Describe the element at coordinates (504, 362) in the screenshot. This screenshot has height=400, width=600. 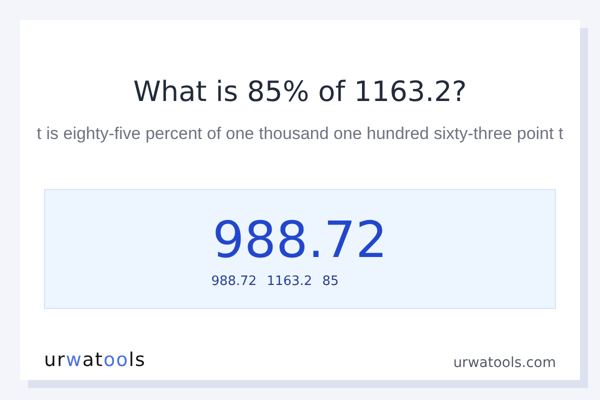
I see `site-url: urwatools.com` at that location.